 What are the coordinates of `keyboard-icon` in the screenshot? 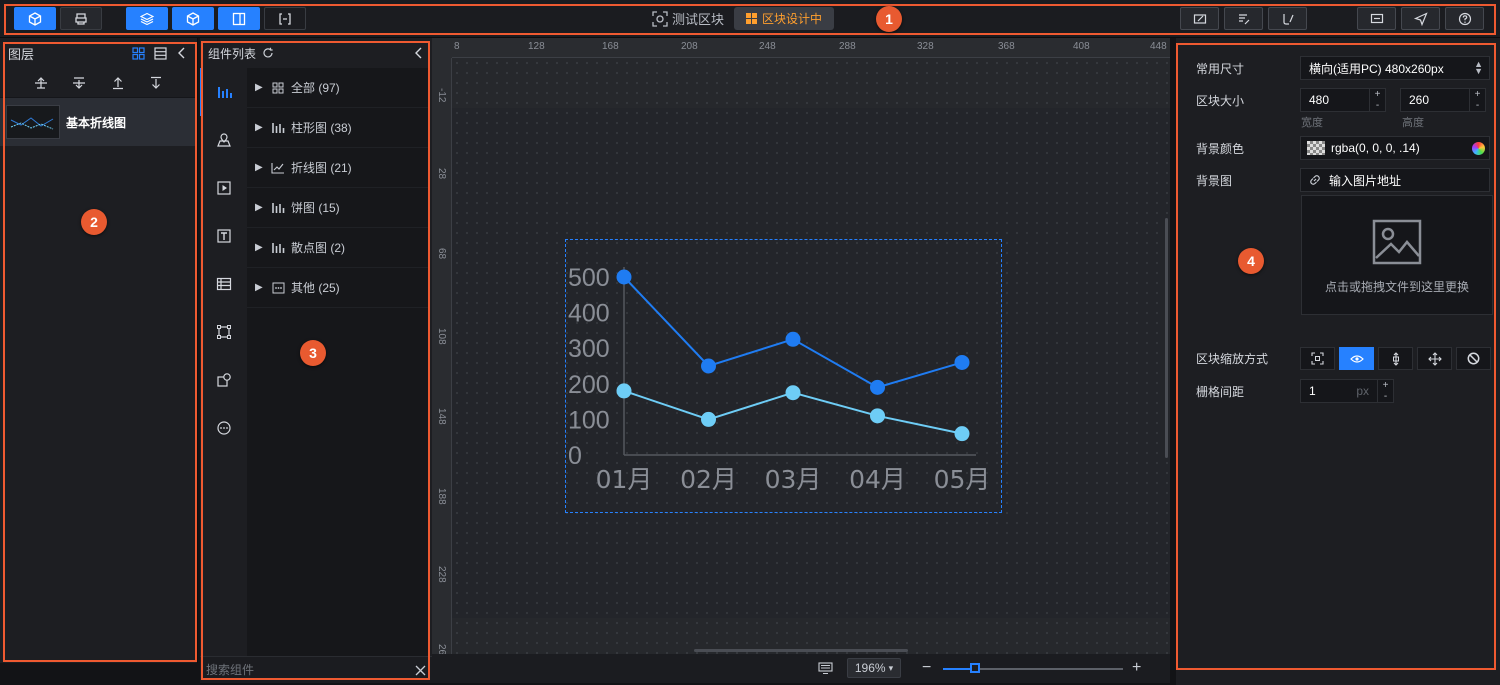 It's located at (825, 670).